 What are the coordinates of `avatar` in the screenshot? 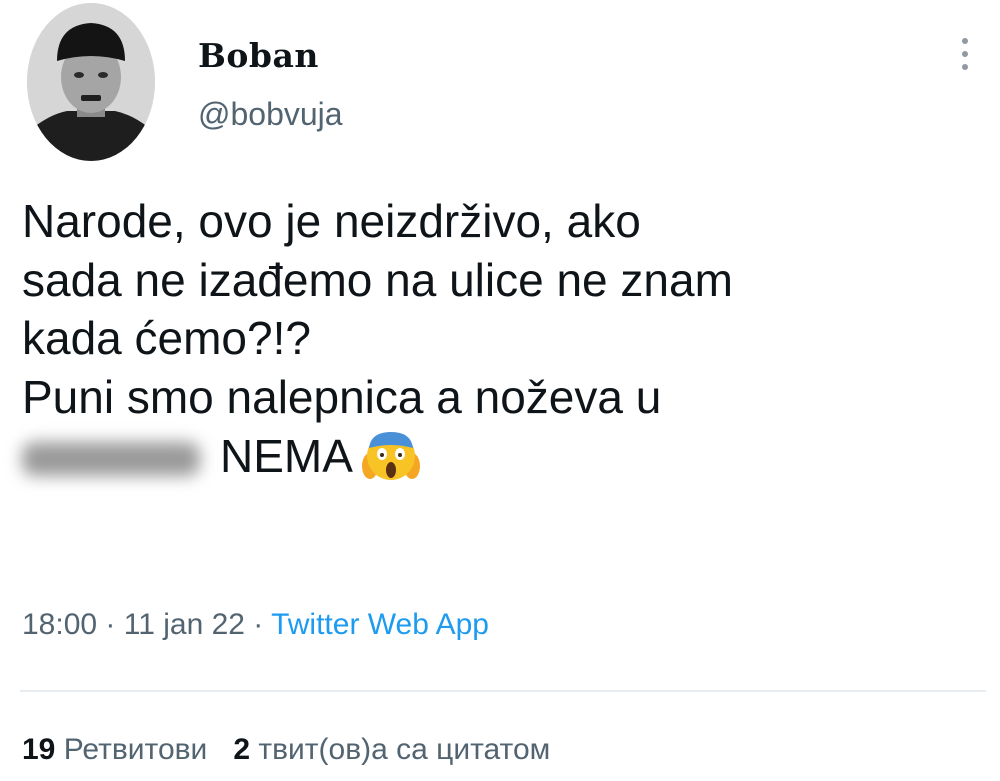 It's located at (91, 82).